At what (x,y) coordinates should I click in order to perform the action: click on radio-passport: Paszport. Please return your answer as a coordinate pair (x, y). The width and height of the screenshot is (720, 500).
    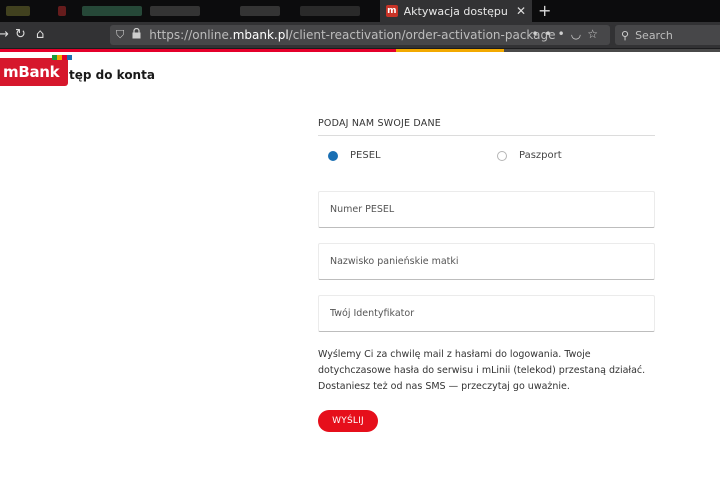
    Looking at the image, I should click on (529, 155).